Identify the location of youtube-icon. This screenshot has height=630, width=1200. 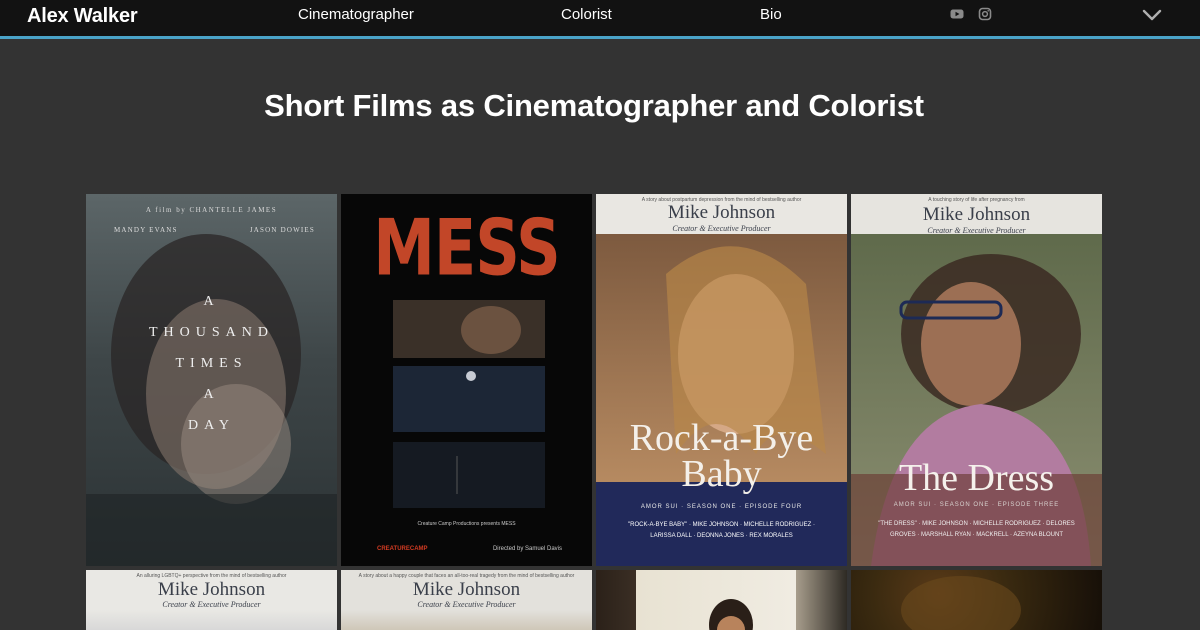
(957, 14).